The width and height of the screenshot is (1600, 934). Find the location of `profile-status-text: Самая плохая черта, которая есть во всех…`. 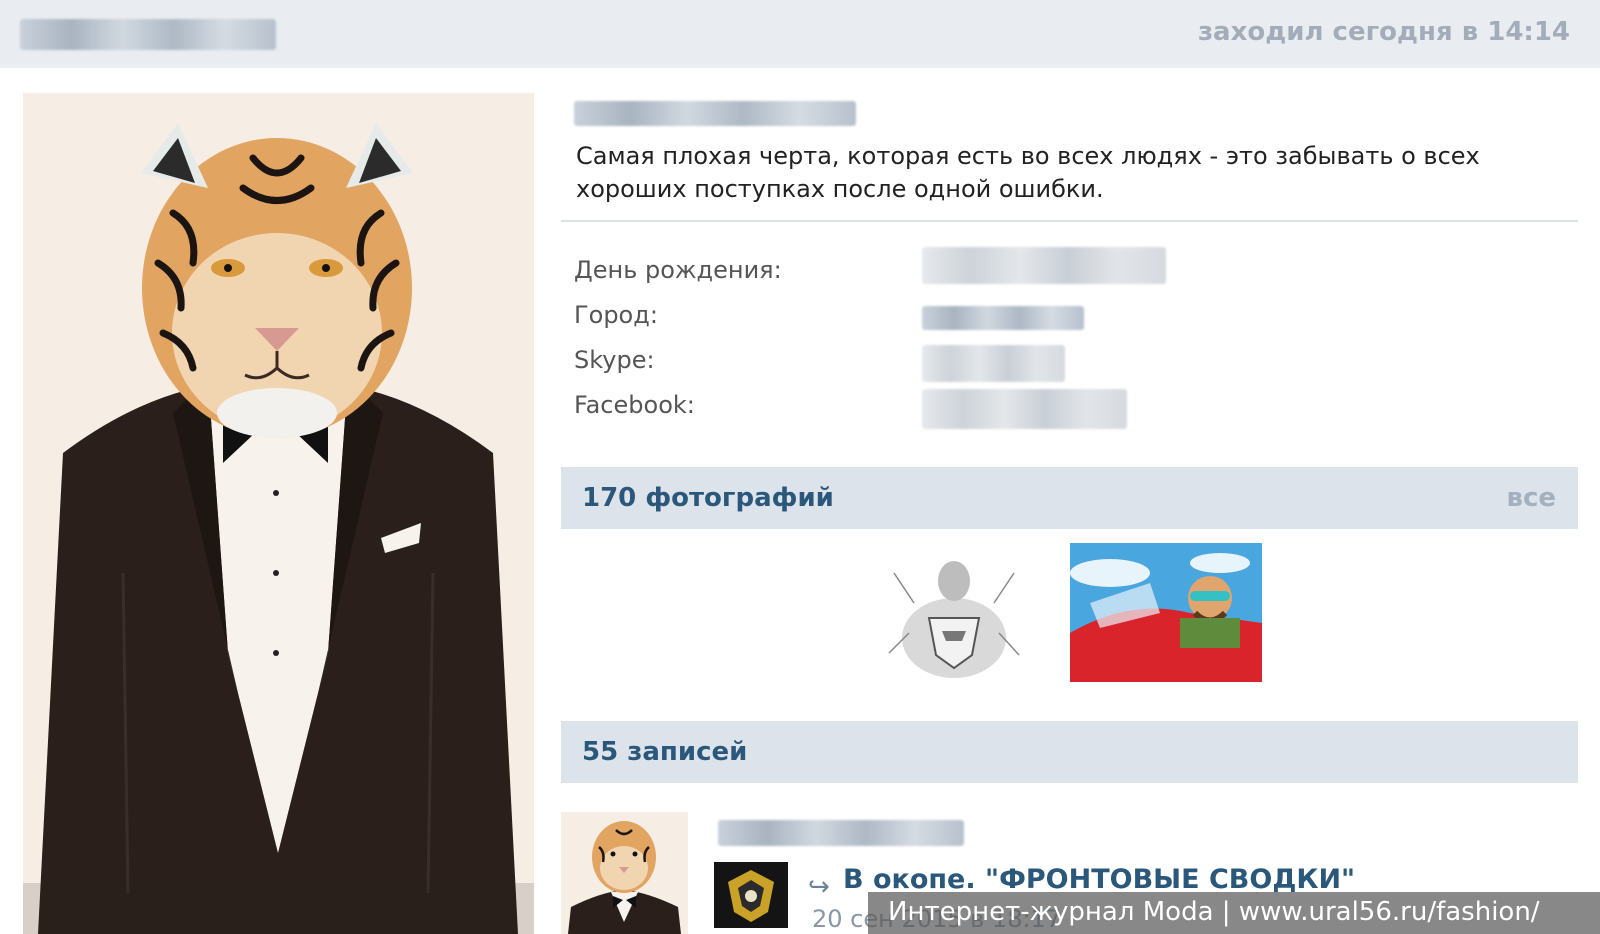

profile-status-text: Самая плохая черта, которая есть во всех… is located at coordinates (1028, 172).